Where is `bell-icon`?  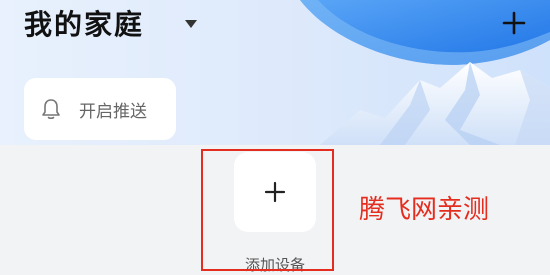
bell-icon is located at coordinates (51, 109).